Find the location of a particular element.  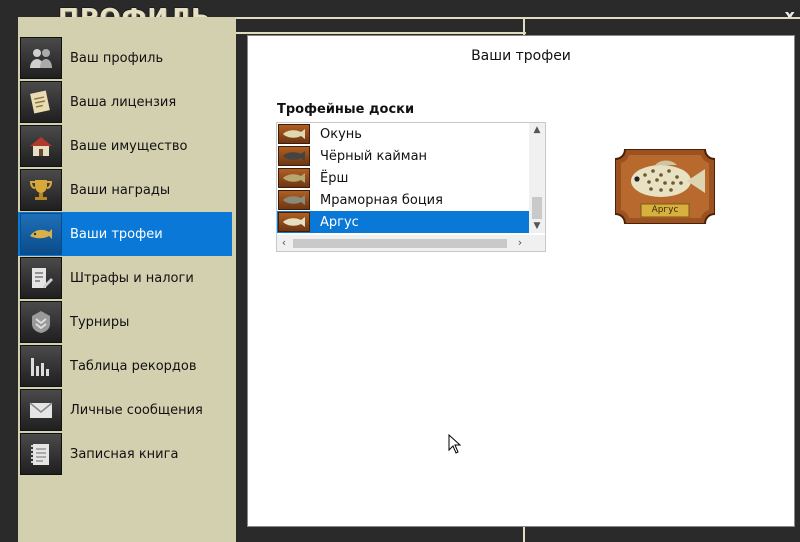

sidebar-item-awards: Ваши награды is located at coordinates (125, 190).